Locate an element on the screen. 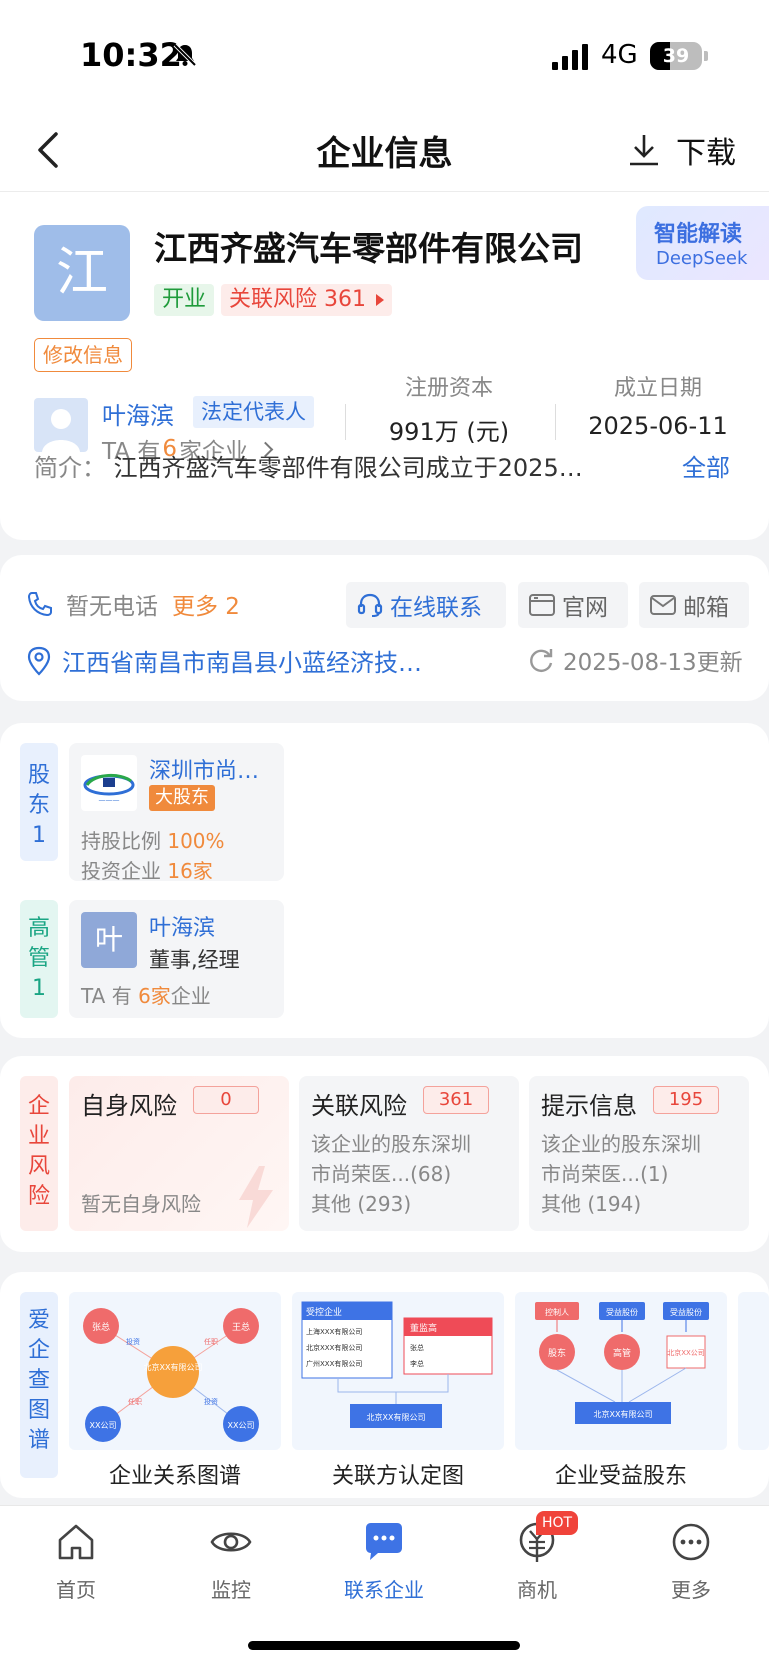 This screenshot has width=769, height=1665. invested-companies: 投资企业 16家 is located at coordinates (147, 869).